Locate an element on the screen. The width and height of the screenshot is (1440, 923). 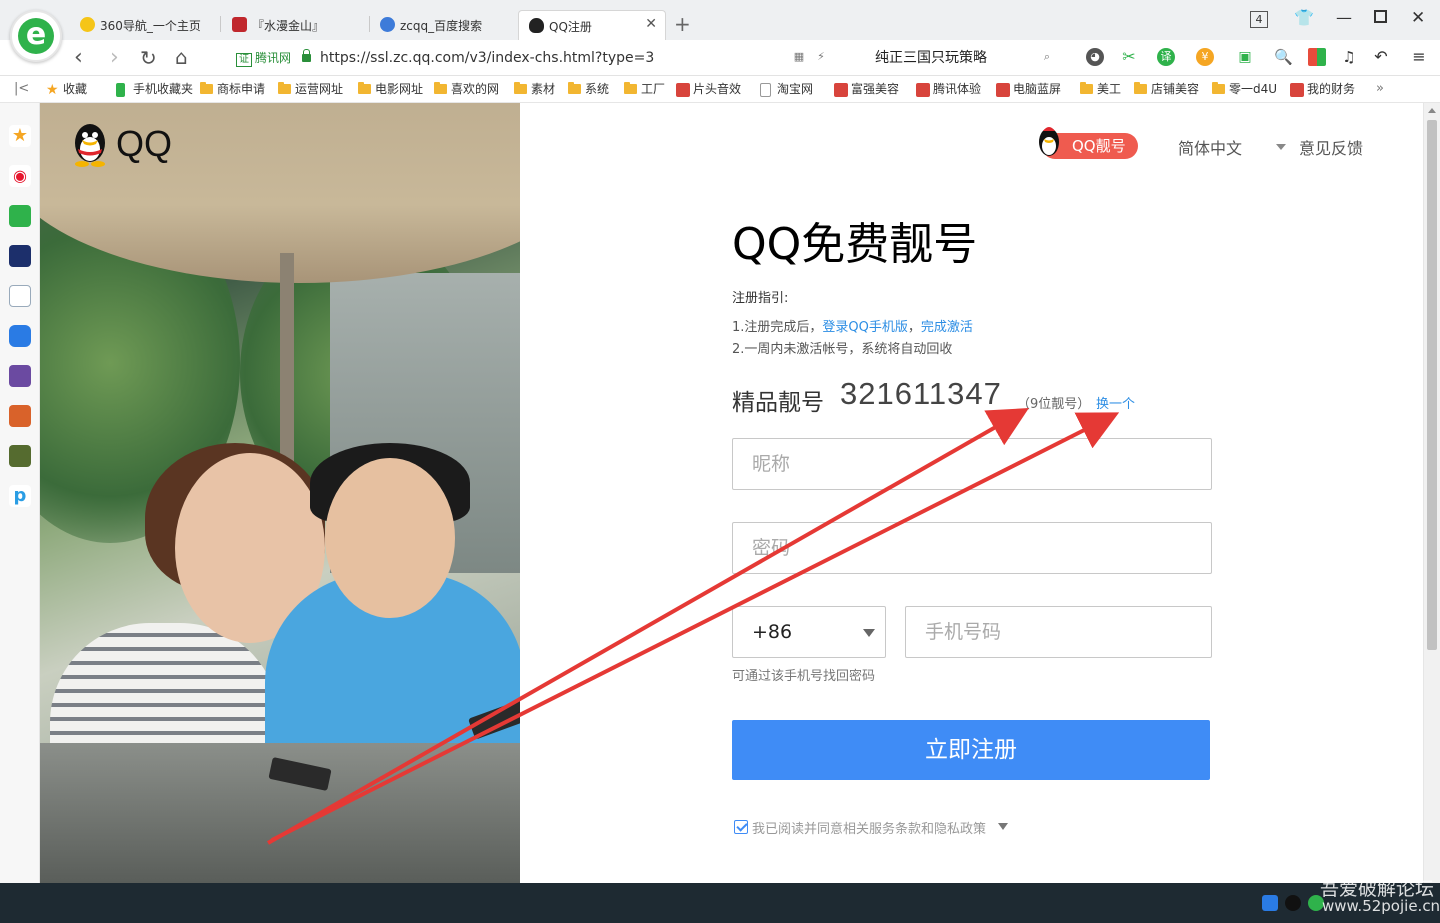
bookmark-item: 手机收藏夹 is located at coordinates (155, 89).